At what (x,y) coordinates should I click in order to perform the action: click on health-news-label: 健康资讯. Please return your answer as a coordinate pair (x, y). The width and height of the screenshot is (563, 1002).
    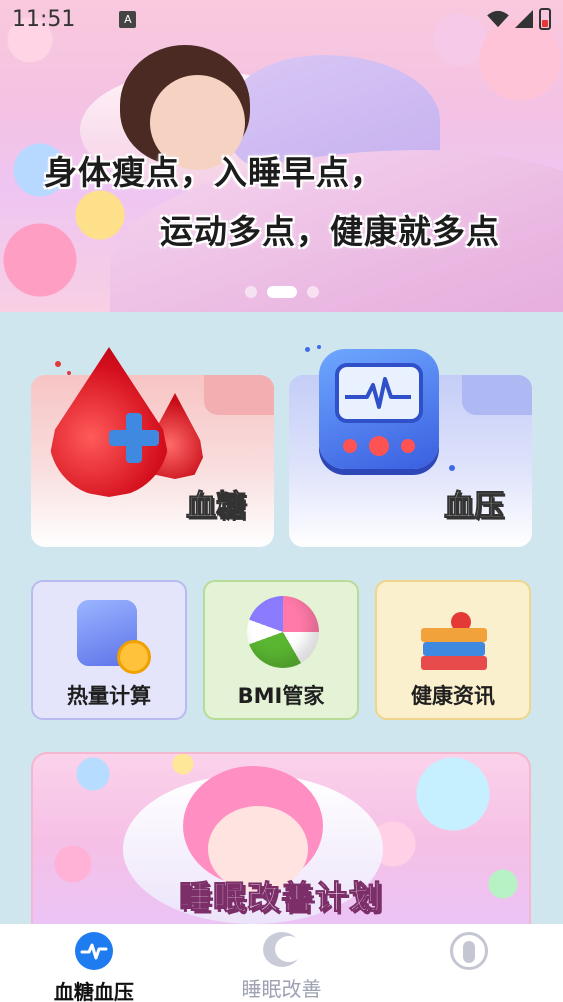
    Looking at the image, I should click on (453, 696).